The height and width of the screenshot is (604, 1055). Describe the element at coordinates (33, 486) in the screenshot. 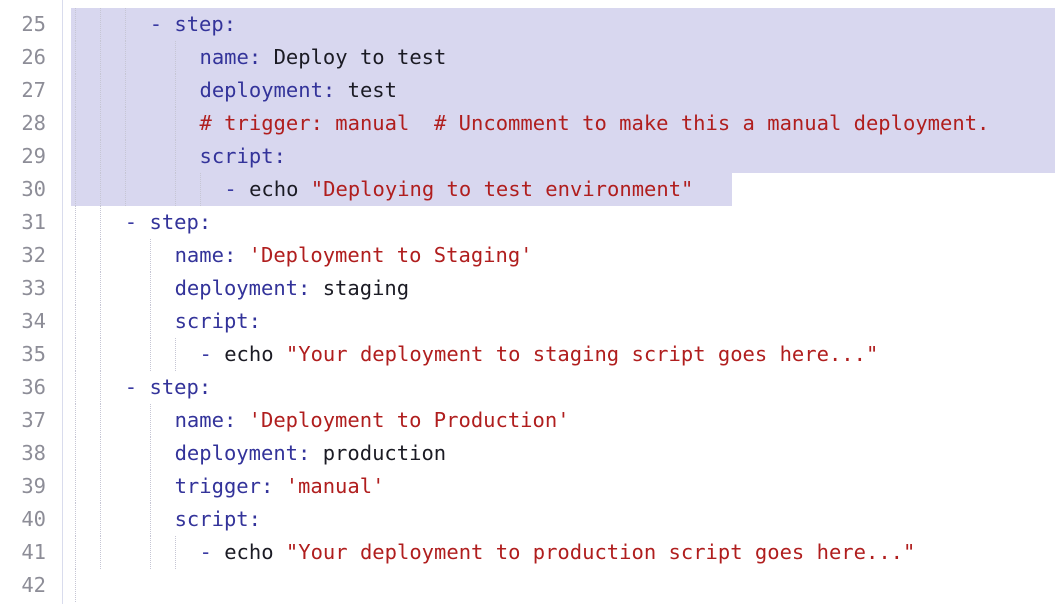

I see `line-number: 39` at that location.